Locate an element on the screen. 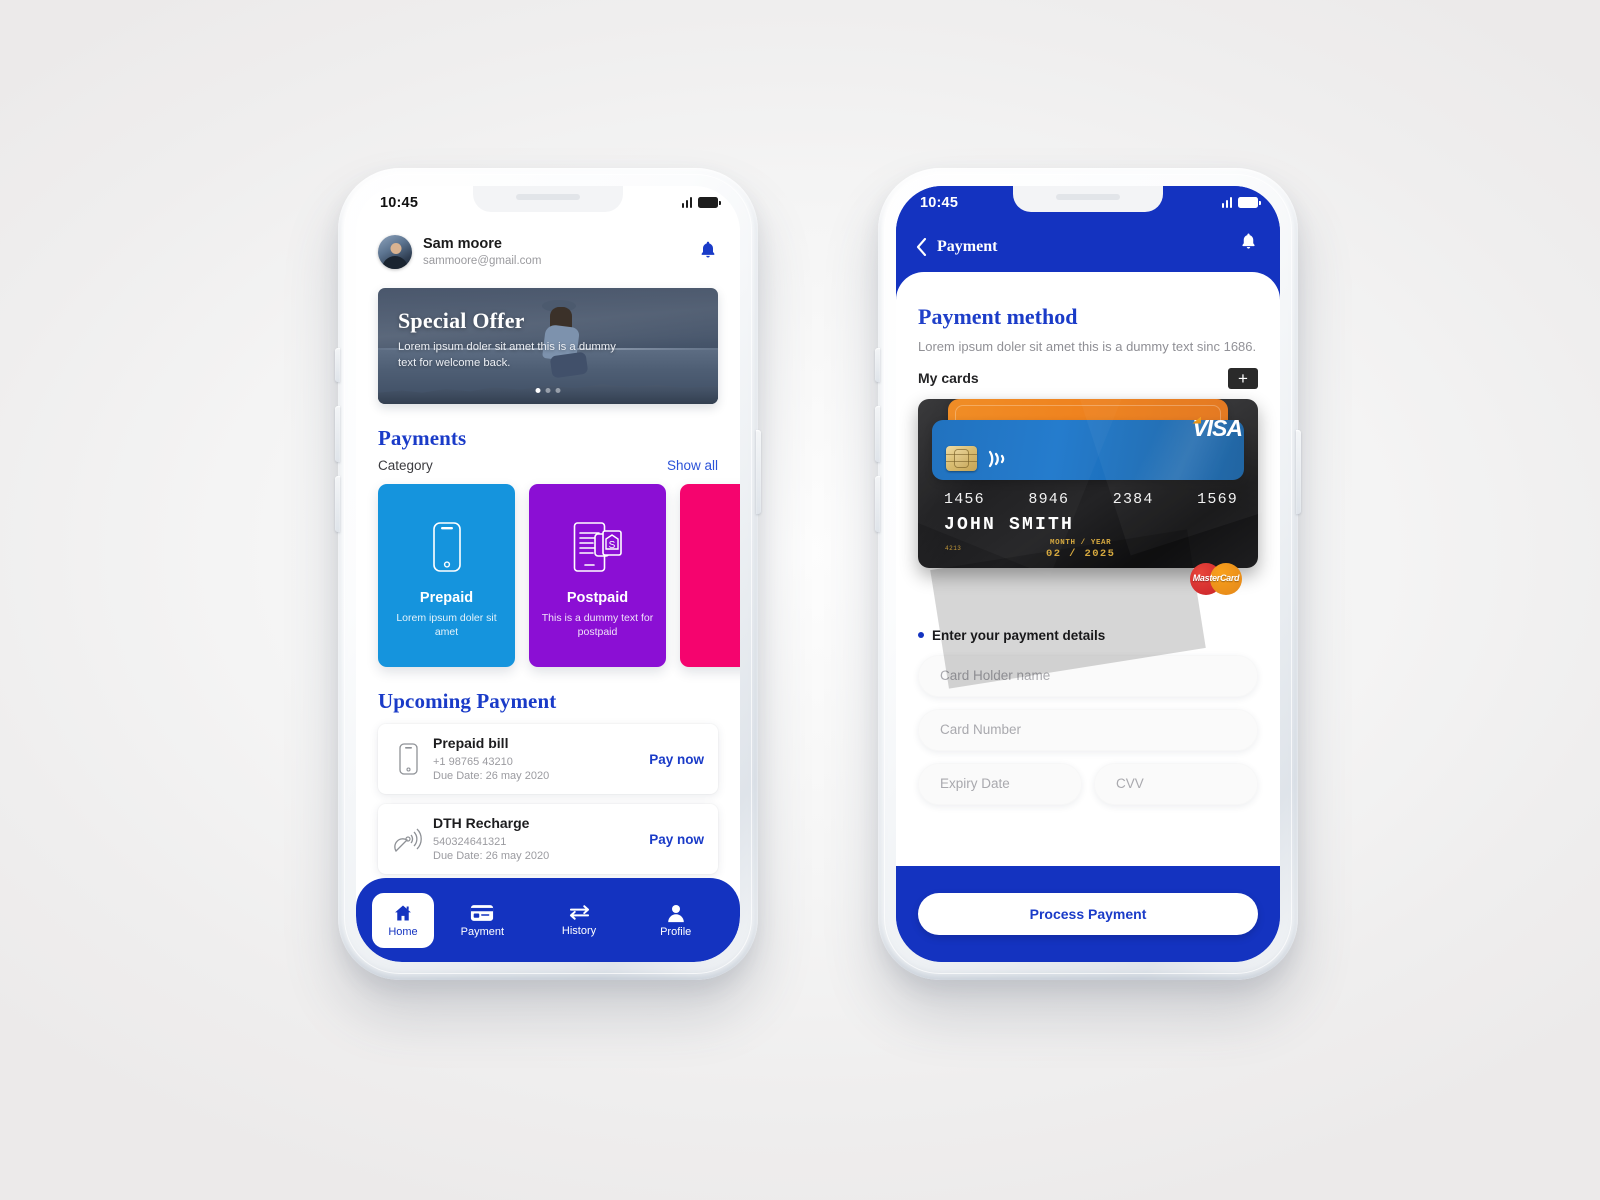  chevron-left-icon is located at coordinates (921, 247).